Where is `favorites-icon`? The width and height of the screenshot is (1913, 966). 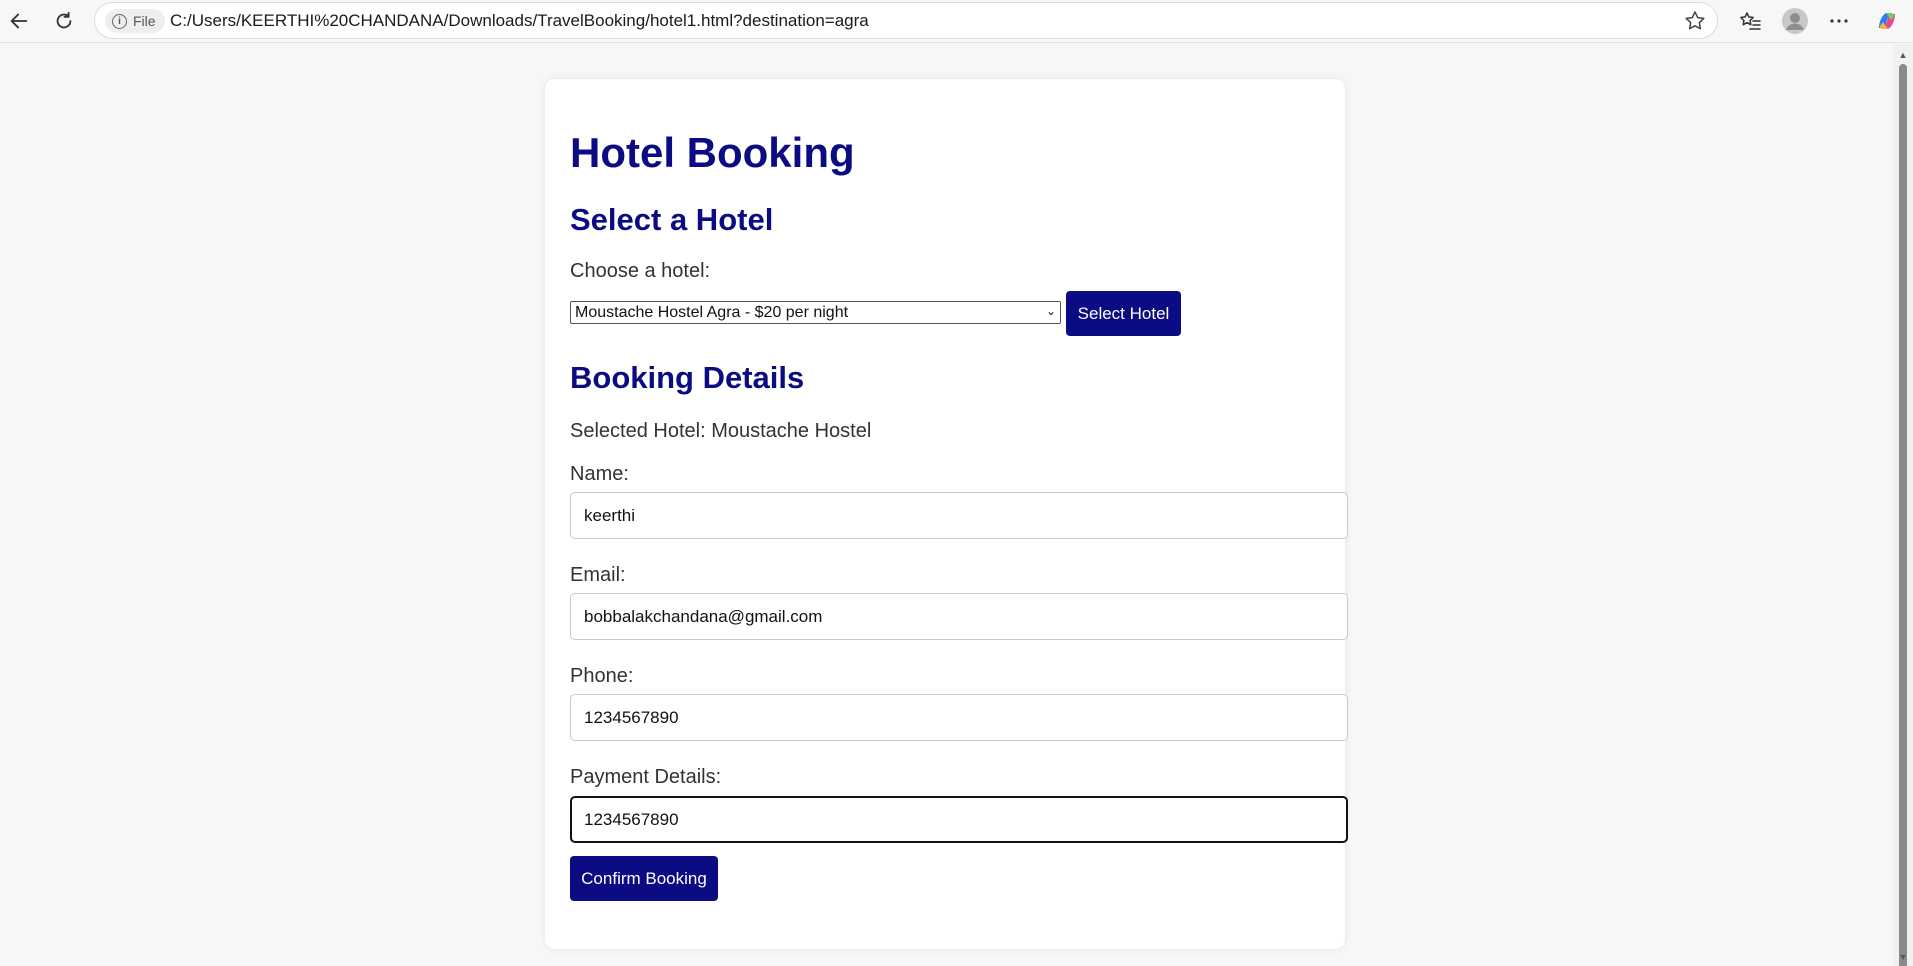 favorites-icon is located at coordinates (1750, 21).